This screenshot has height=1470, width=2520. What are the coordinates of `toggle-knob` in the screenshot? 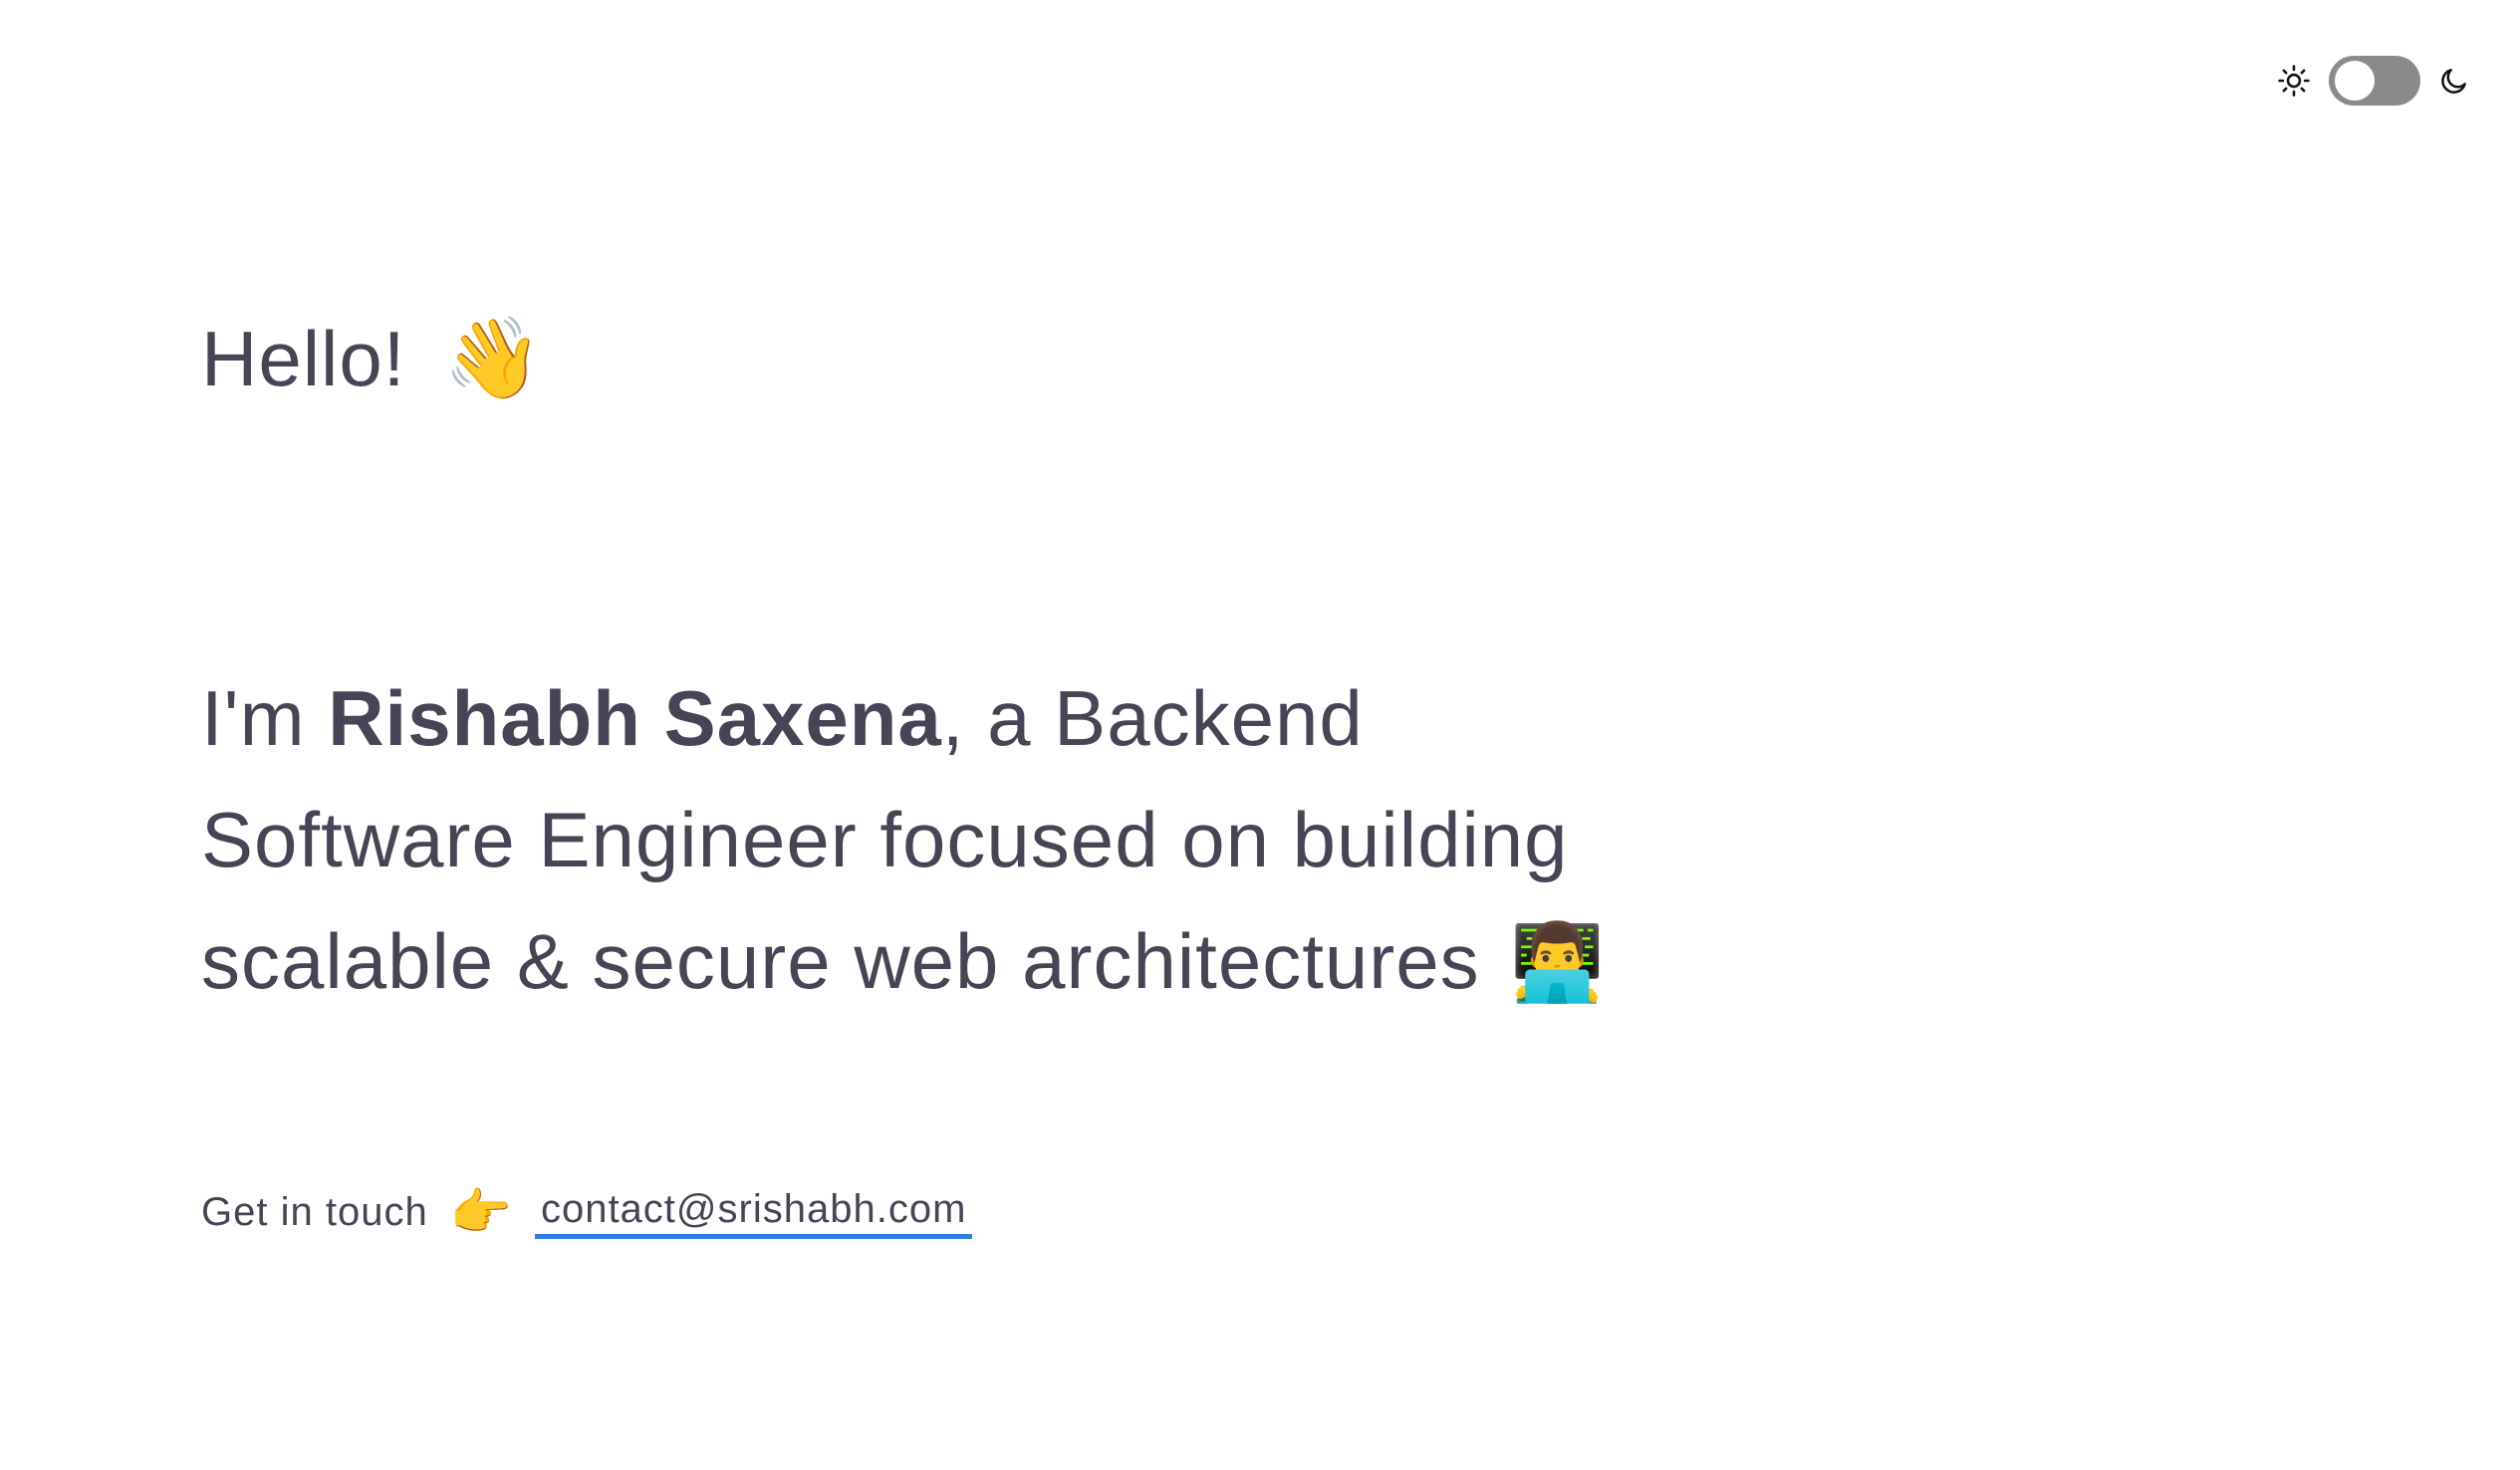 It's located at (2355, 81).